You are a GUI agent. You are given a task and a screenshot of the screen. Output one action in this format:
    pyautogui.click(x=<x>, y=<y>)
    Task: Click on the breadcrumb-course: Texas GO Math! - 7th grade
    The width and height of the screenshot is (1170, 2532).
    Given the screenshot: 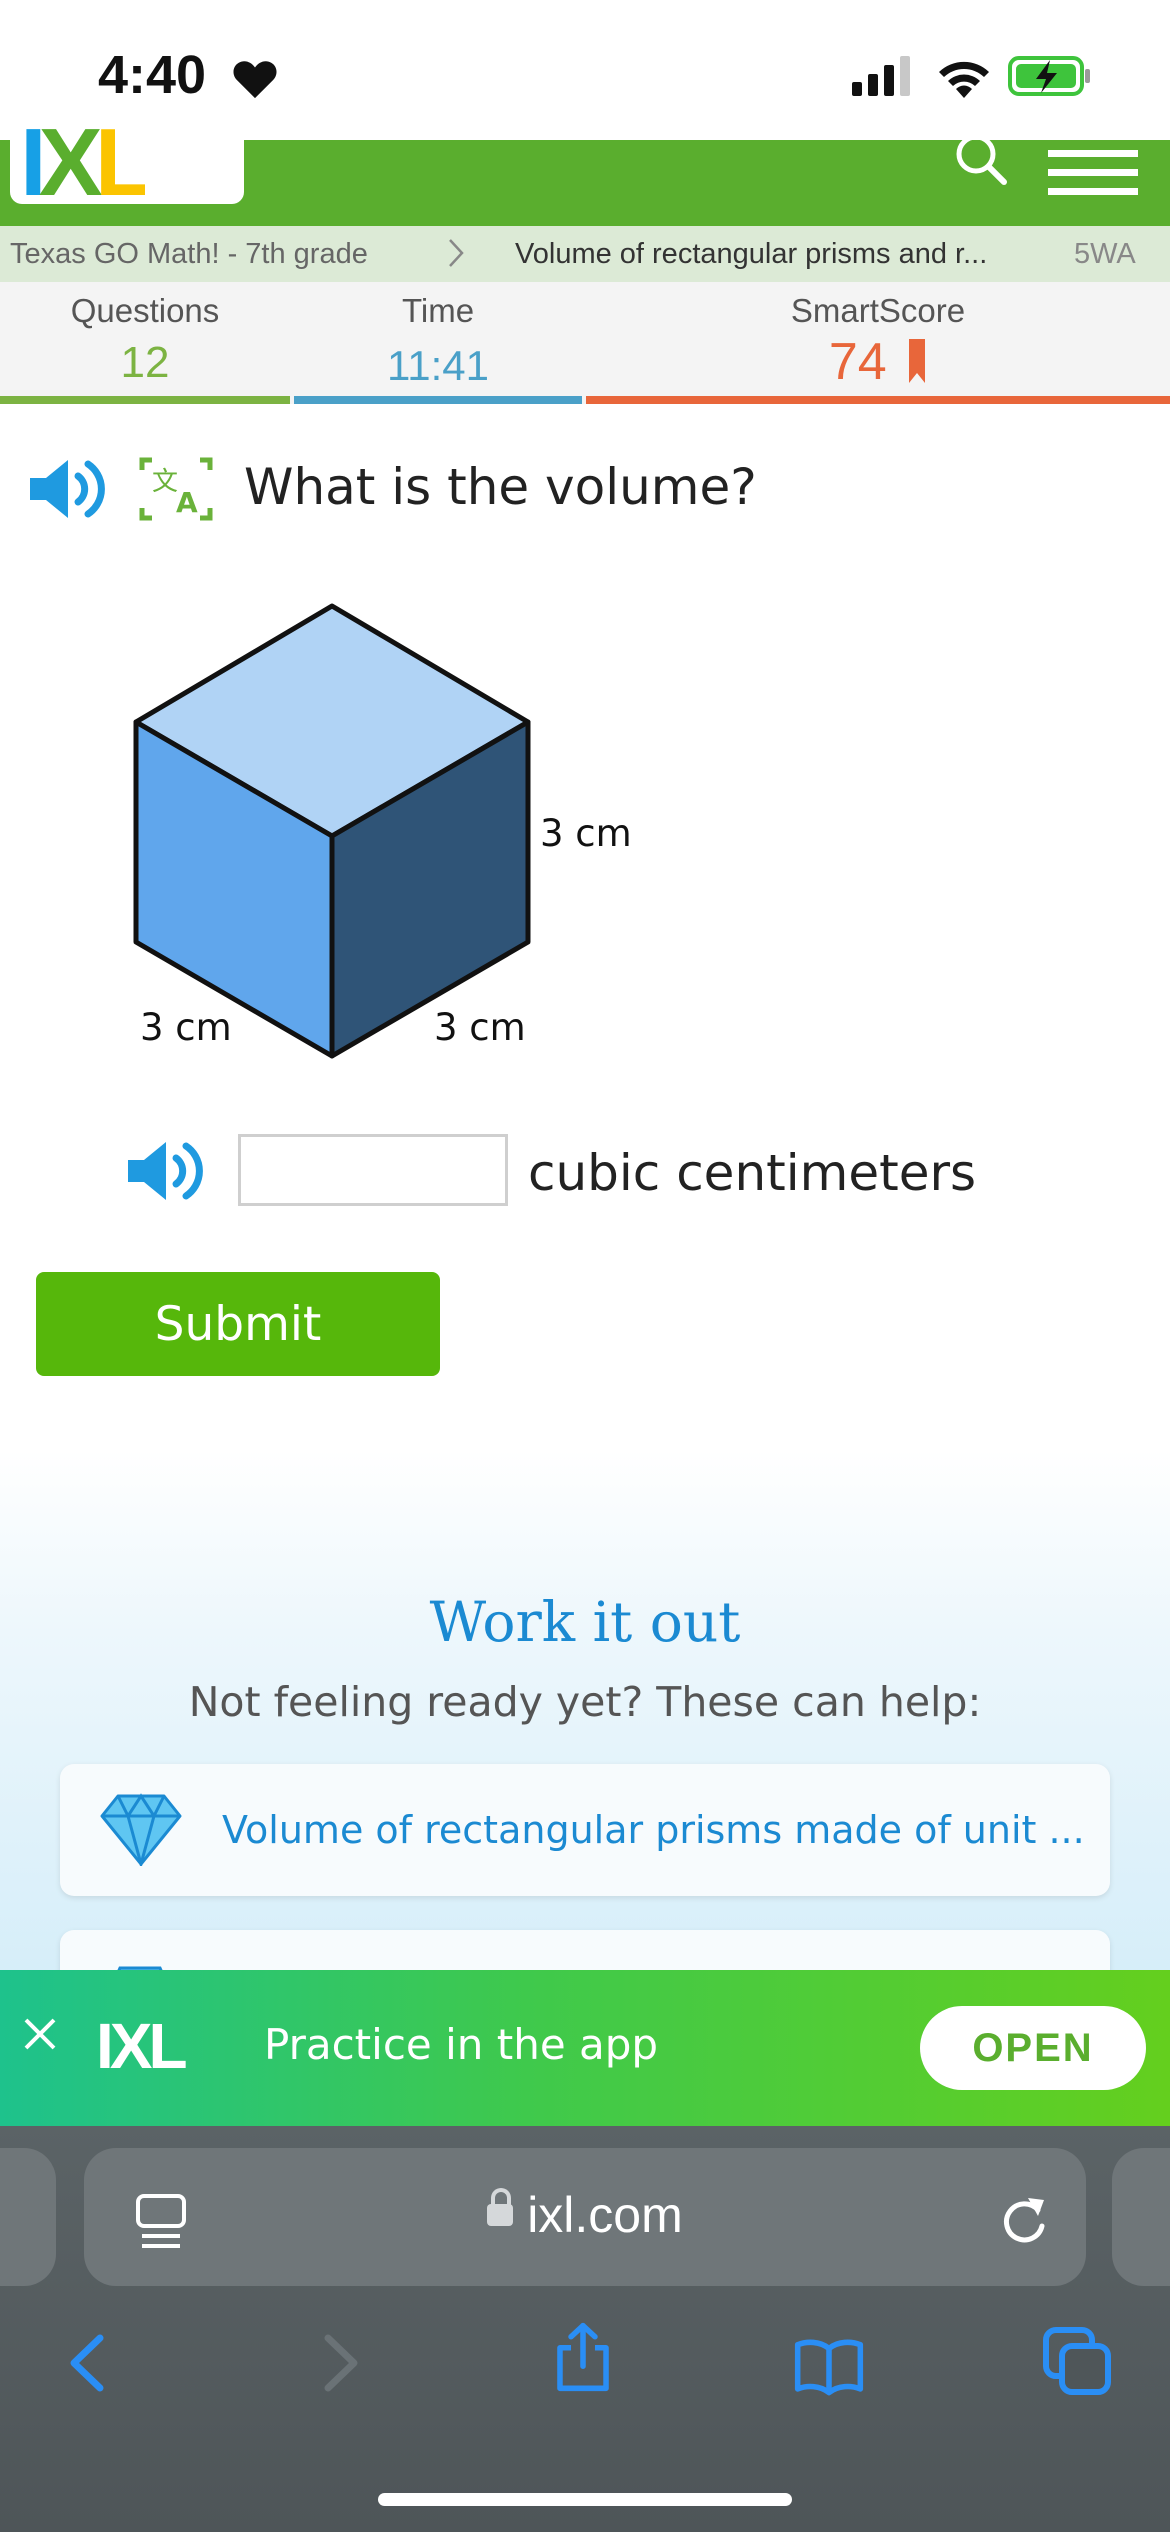 What is the action you would take?
    pyautogui.click(x=189, y=254)
    